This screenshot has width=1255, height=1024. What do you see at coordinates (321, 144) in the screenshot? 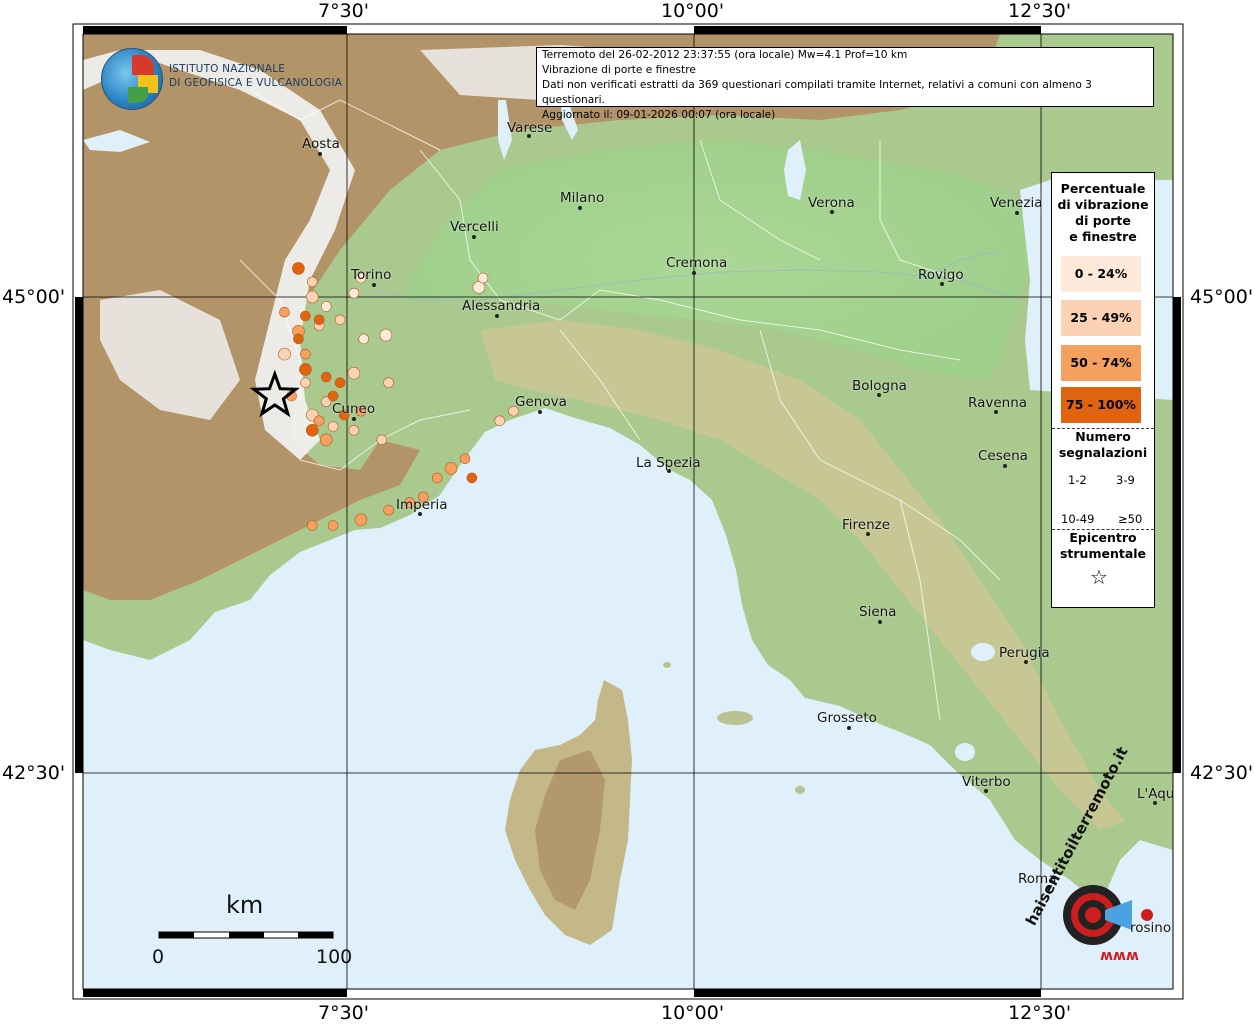
I see `city-label-aosta: Aosta` at bounding box center [321, 144].